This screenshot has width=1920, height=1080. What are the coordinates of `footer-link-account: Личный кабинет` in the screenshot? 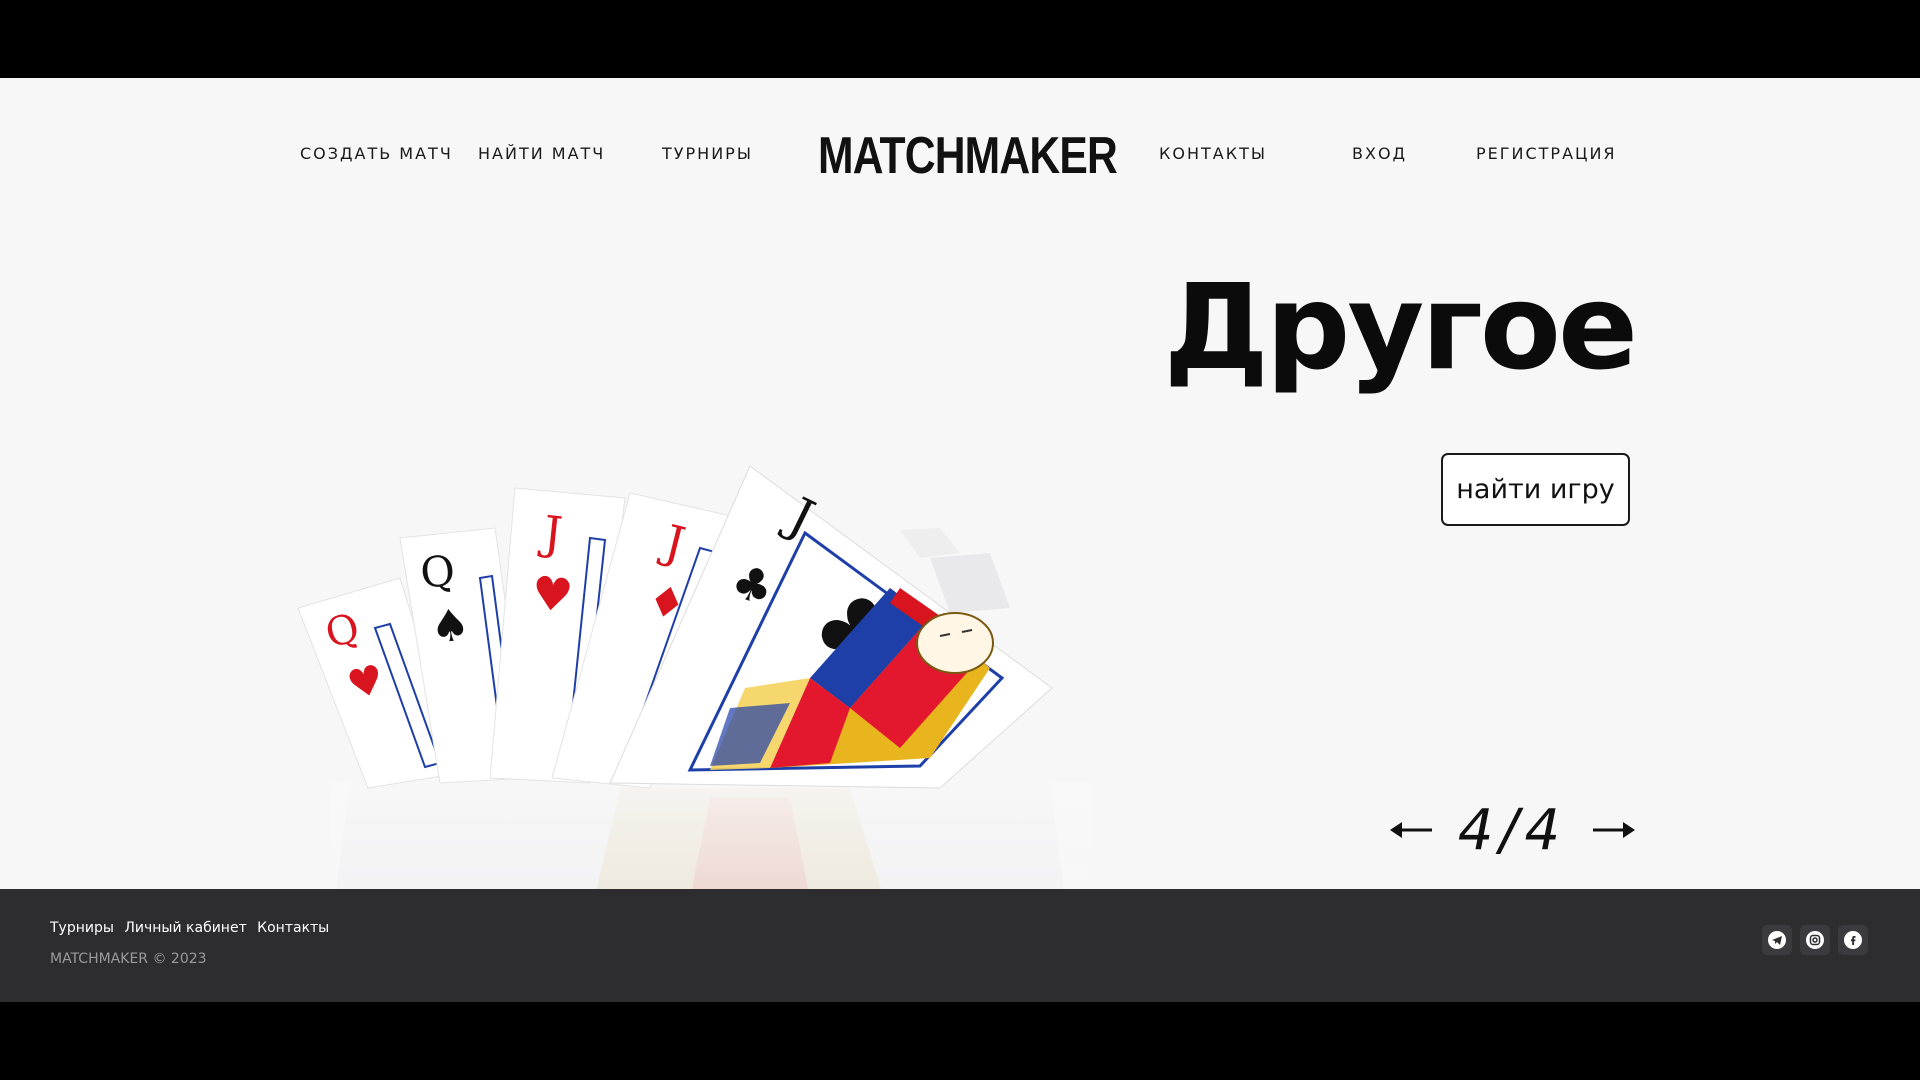 It's located at (185, 928).